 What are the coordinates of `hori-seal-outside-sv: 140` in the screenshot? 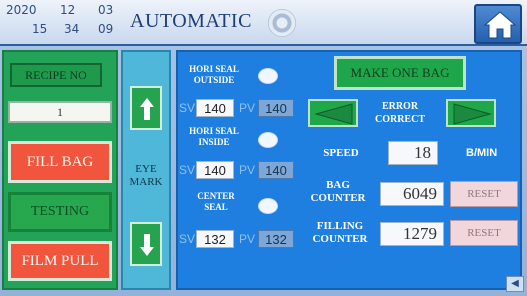 It's located at (215, 108).